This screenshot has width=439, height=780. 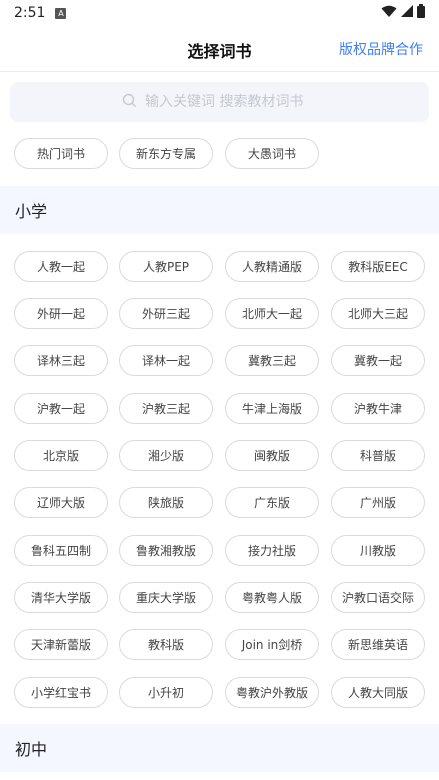 I want to click on book-chip: 译林三起, so click(x=61, y=360).